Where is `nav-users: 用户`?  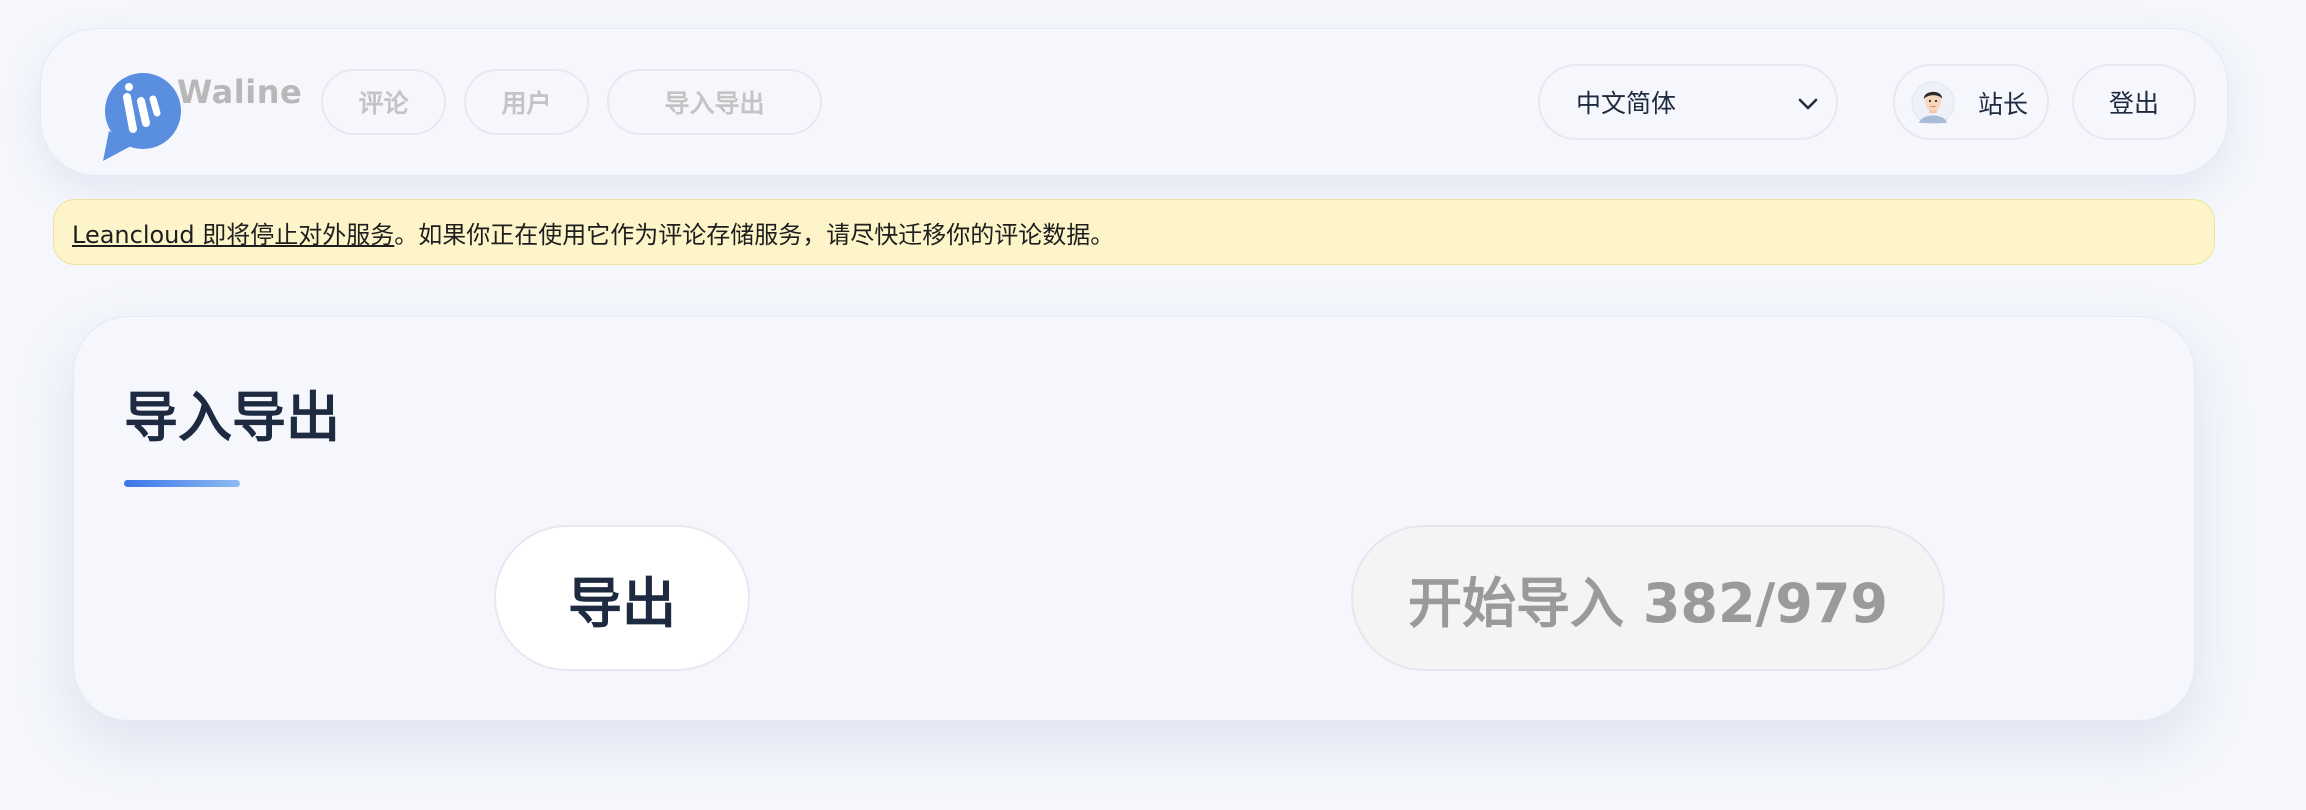 nav-users: 用户 is located at coordinates (526, 102).